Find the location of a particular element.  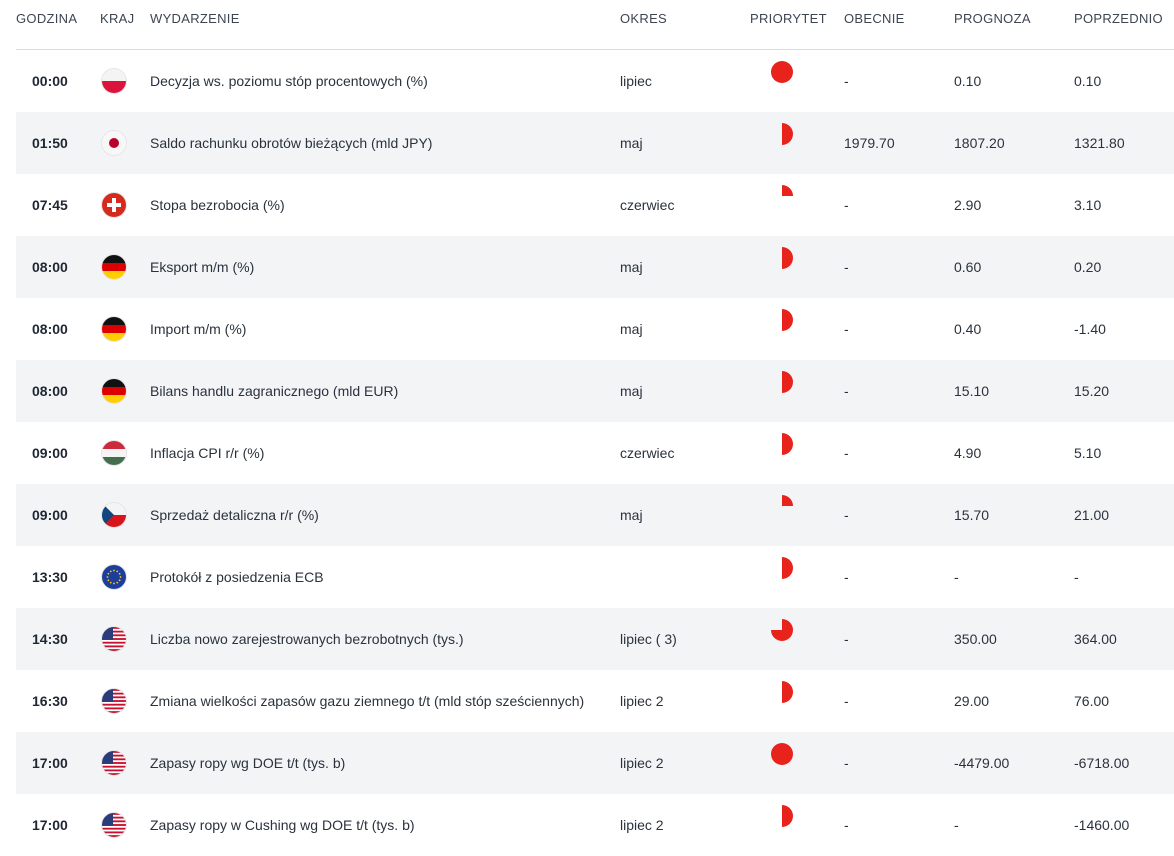

header-event: WYDARZENIE is located at coordinates (195, 18).